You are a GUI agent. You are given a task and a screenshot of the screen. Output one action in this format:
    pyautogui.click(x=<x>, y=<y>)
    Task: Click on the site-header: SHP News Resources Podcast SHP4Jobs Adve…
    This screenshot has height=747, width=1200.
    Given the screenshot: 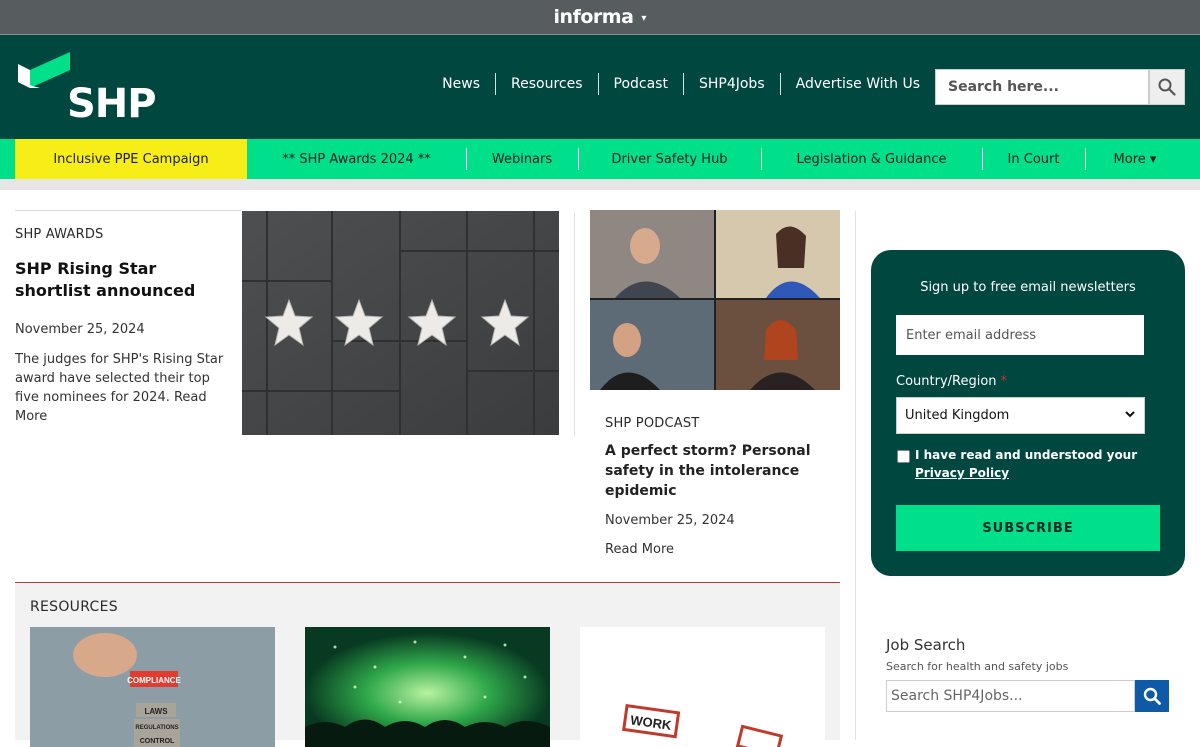 What is the action you would take?
    pyautogui.click(x=600, y=87)
    